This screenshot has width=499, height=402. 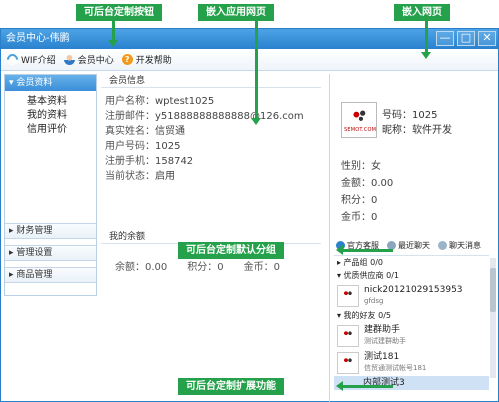 I want to click on info-key: 注册手机：, so click(x=130, y=161).